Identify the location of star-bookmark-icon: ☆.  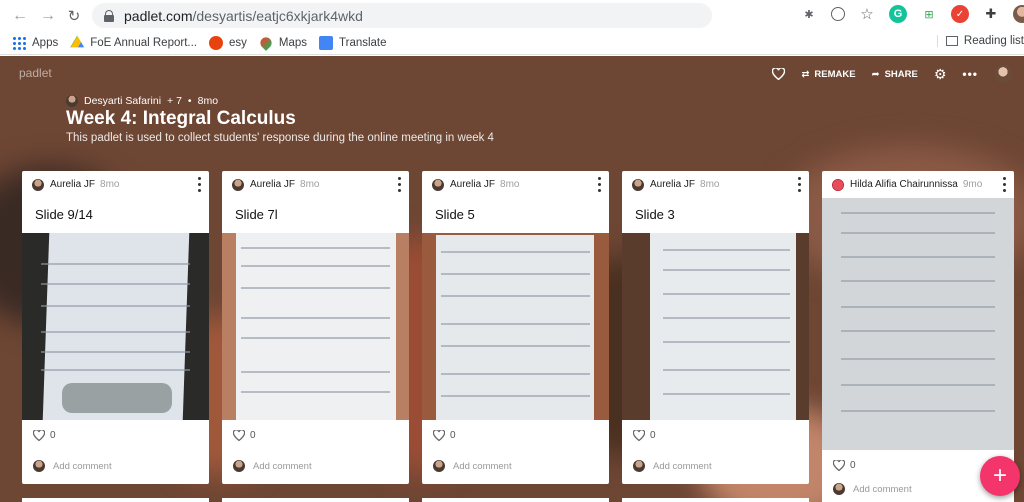
(867, 14).